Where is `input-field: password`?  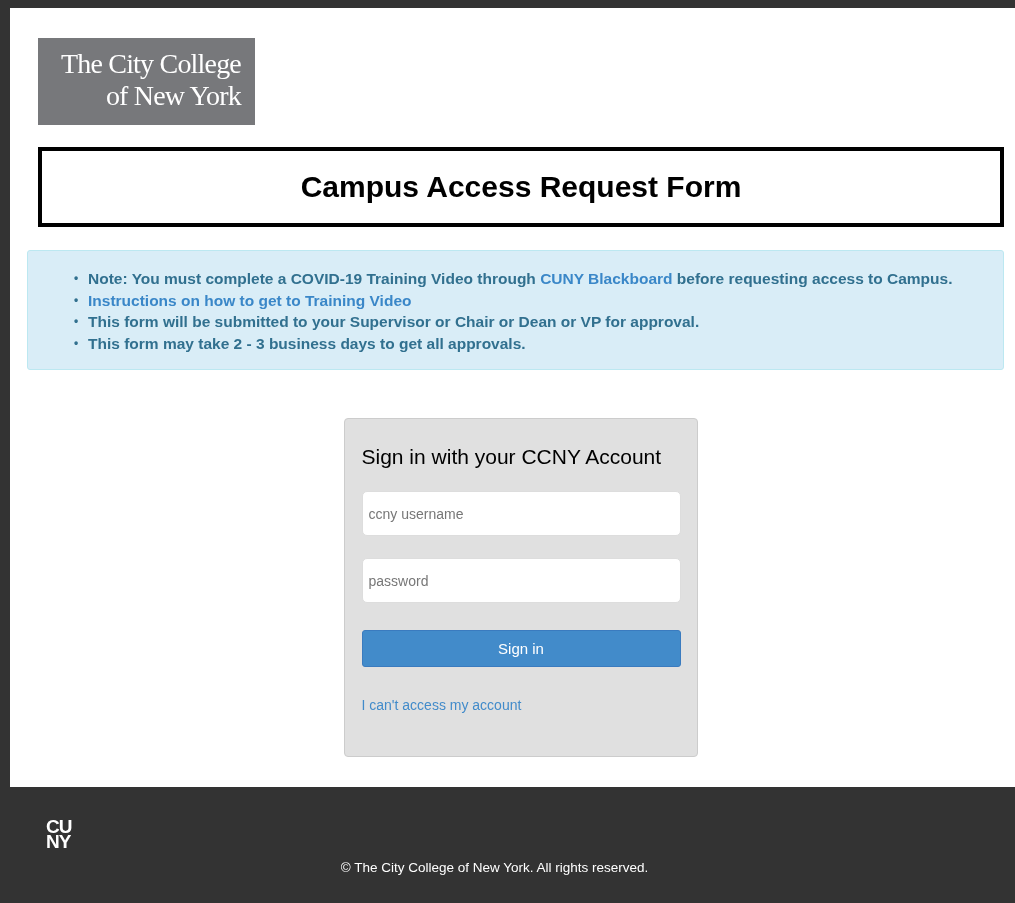 input-field: password is located at coordinates (521, 580).